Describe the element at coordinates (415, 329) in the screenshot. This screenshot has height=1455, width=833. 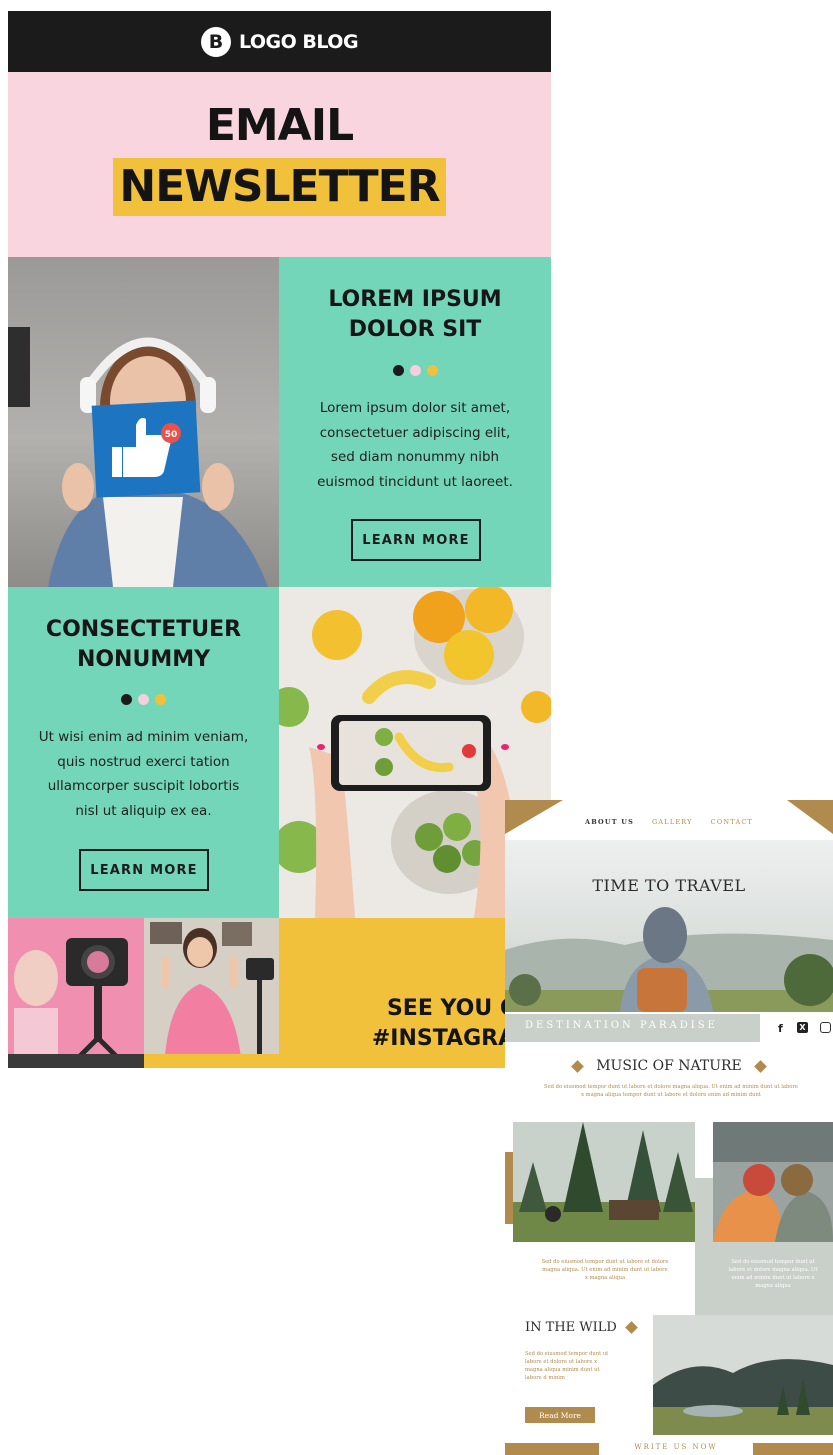
I see `block1-title-line2: DOLOR SIT` at that location.